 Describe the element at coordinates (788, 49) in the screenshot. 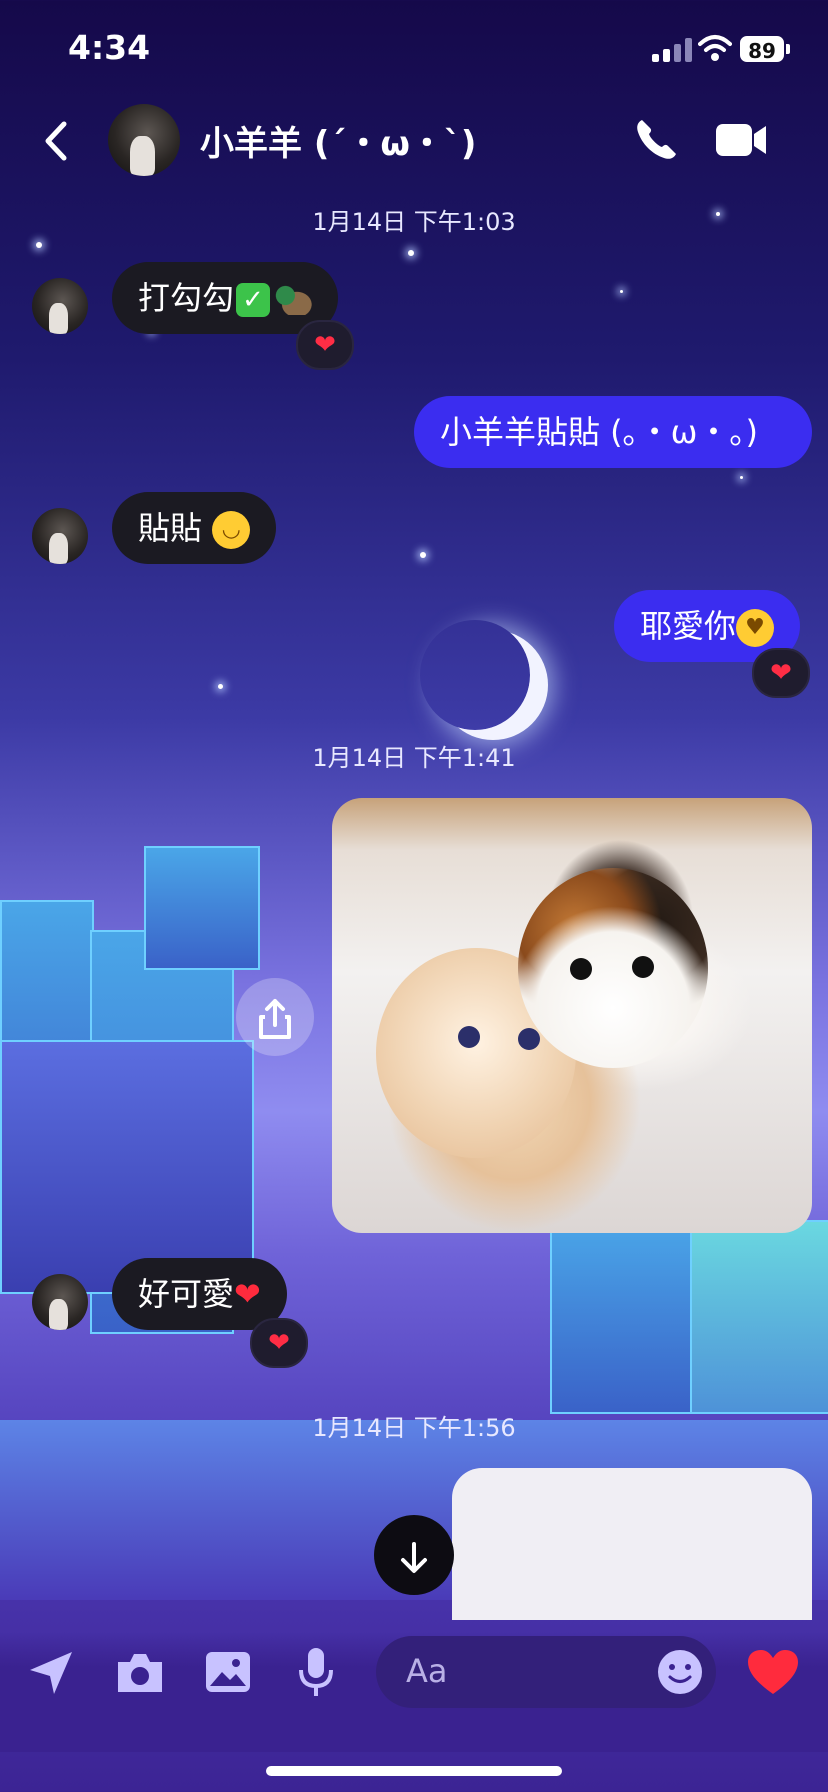

I see `battery-tip` at that location.